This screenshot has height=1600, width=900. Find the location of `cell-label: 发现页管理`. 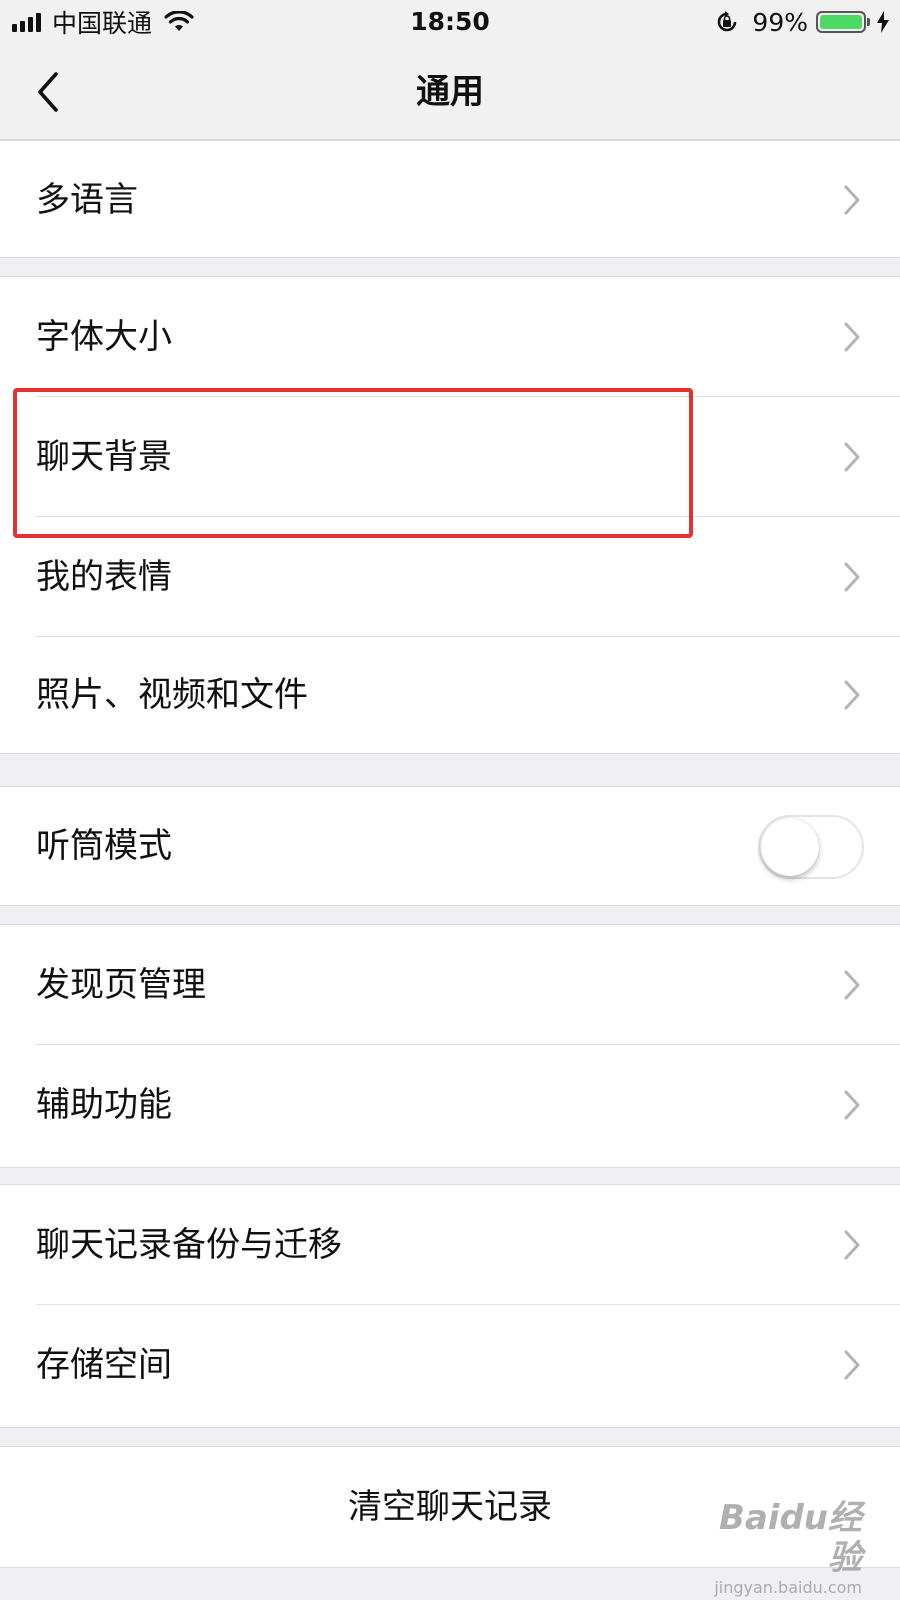

cell-label: 发现页管理 is located at coordinates (121, 985).